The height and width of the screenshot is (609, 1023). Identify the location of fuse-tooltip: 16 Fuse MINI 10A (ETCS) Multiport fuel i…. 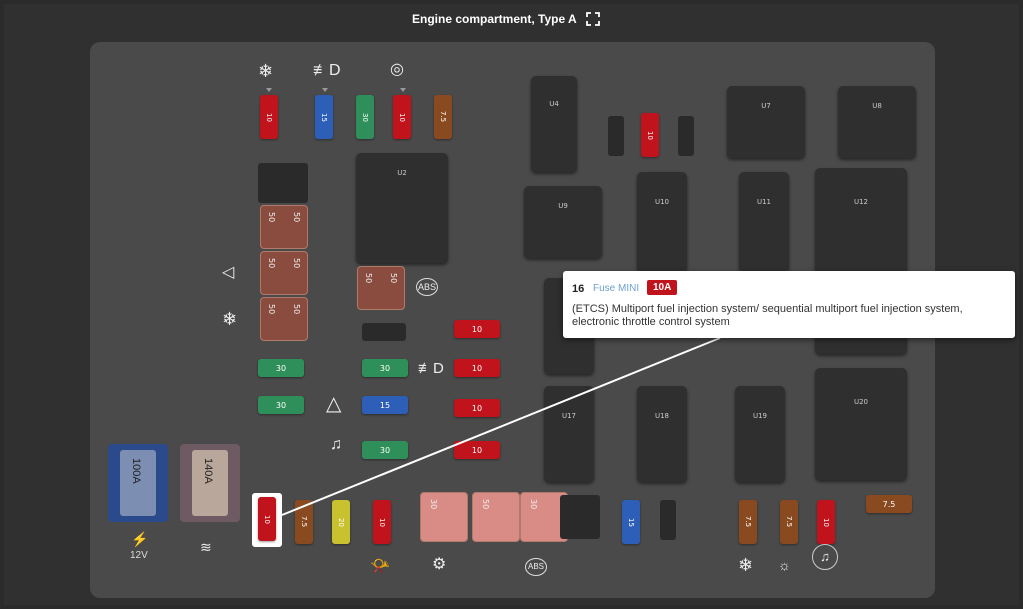
(789, 304).